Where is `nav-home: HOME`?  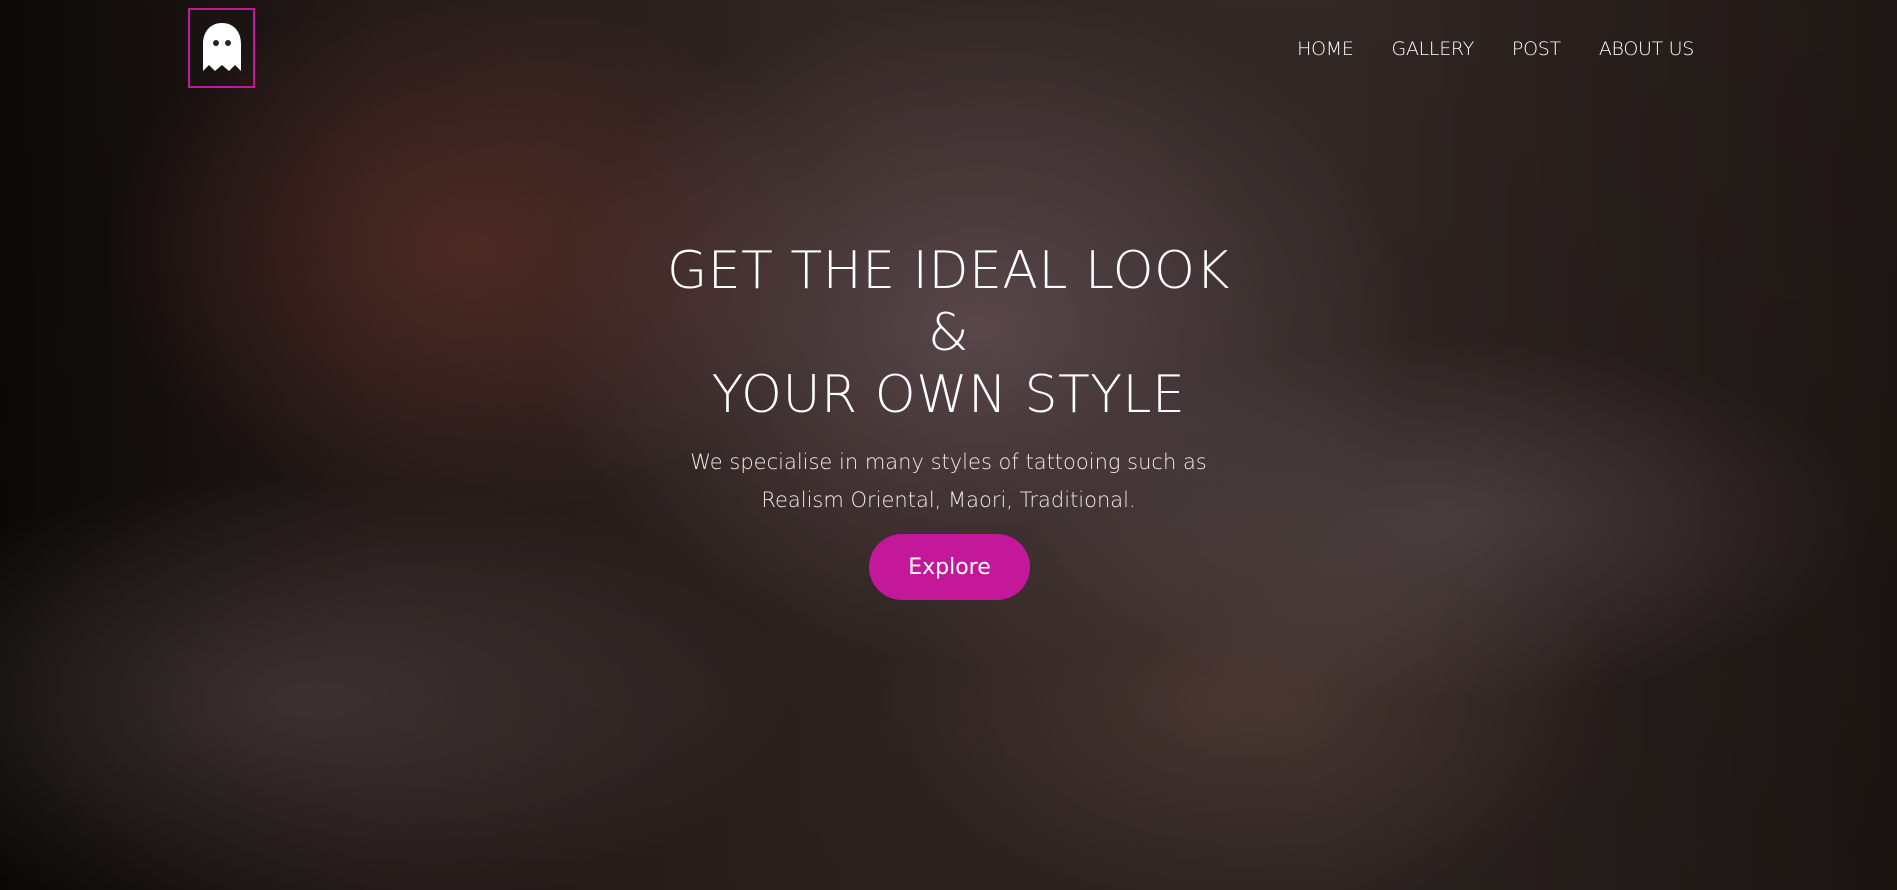
nav-home: HOME is located at coordinates (1325, 49).